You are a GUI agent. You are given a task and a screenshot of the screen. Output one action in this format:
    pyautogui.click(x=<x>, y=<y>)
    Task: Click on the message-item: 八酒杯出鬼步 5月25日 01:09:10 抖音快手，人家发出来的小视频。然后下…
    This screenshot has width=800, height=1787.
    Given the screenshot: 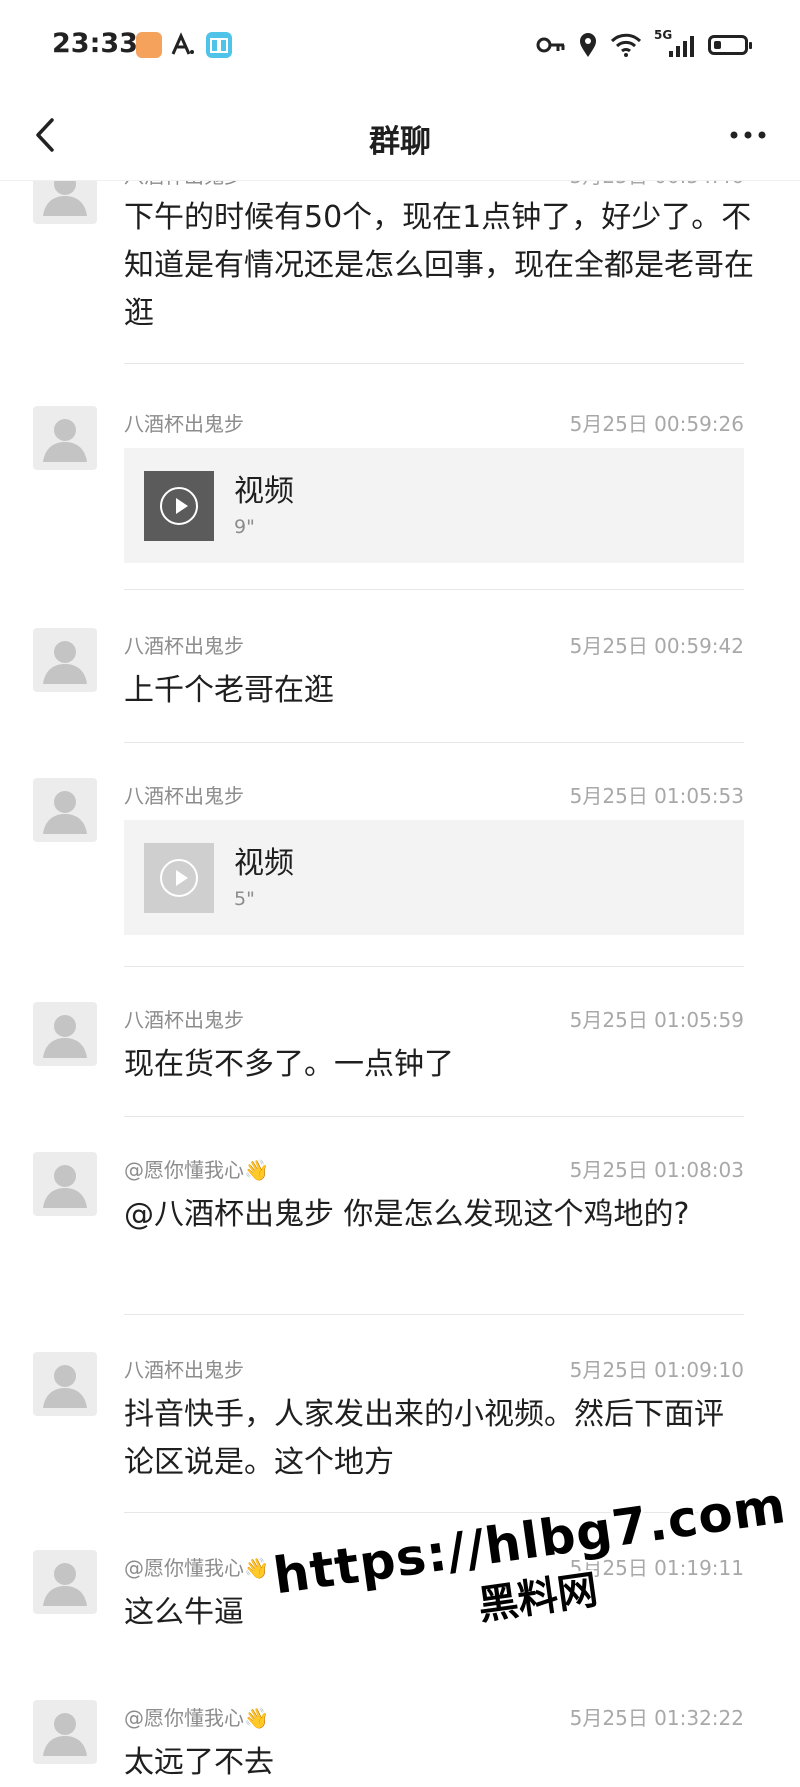 What is the action you would take?
    pyautogui.click(x=400, y=1415)
    